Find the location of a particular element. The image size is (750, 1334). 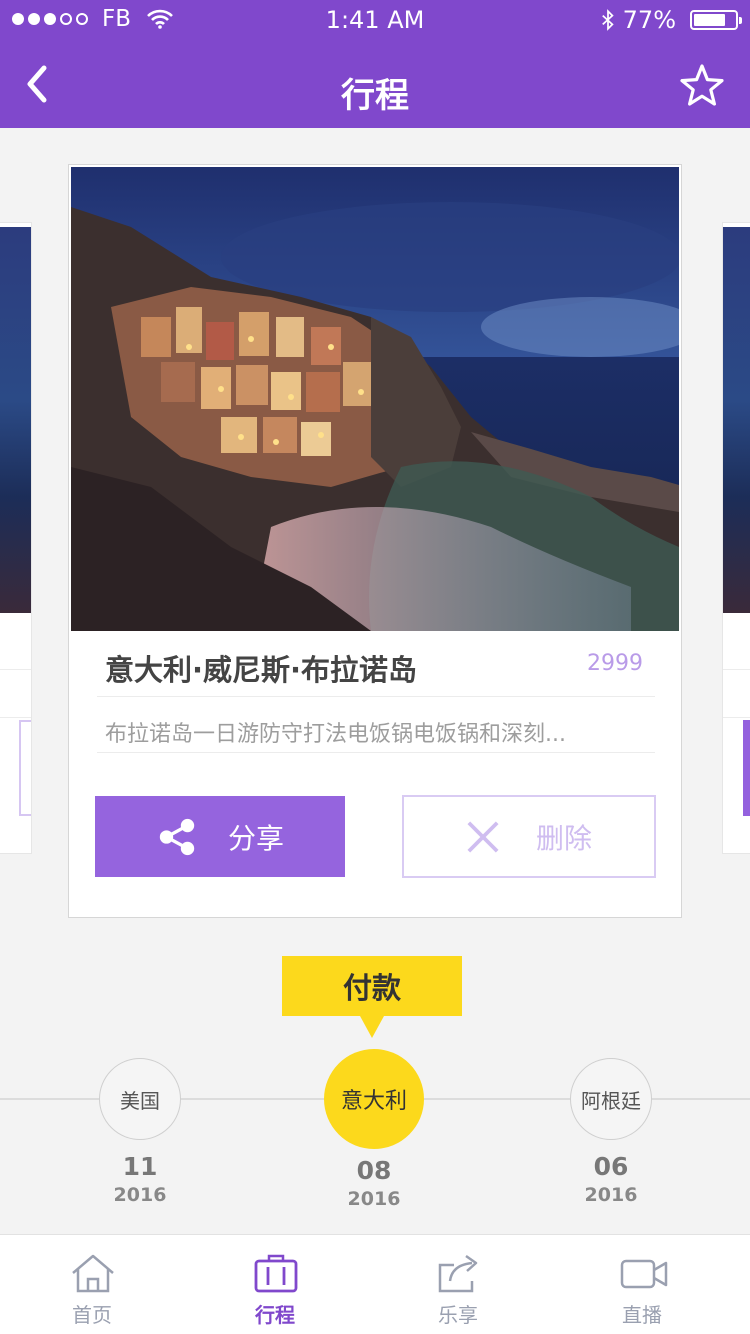

carousel-card-next is located at coordinates (736, 538).